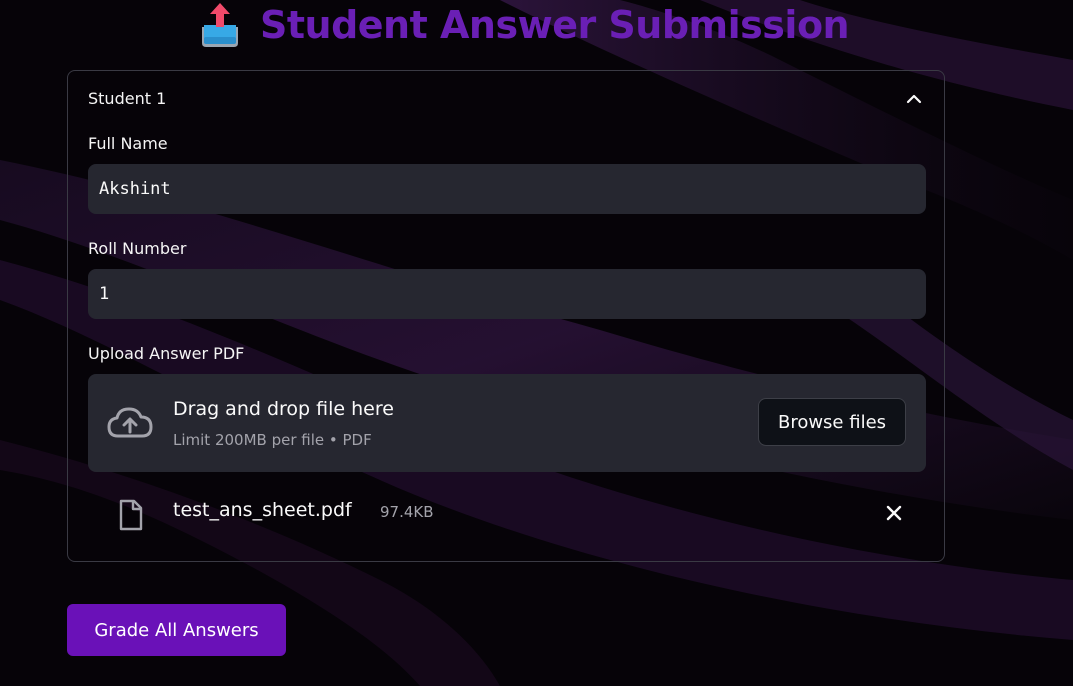 The width and height of the screenshot is (1073, 686). What do you see at coordinates (262, 510) in the screenshot?
I see `file-name: test_ans_sheet.pdf` at bounding box center [262, 510].